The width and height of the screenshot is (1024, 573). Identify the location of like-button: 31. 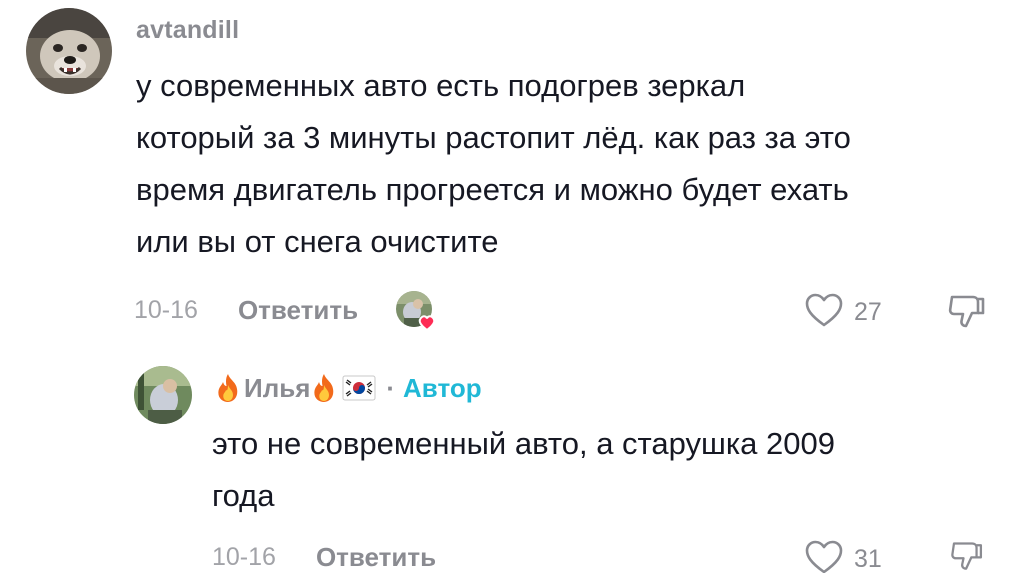
(843, 556).